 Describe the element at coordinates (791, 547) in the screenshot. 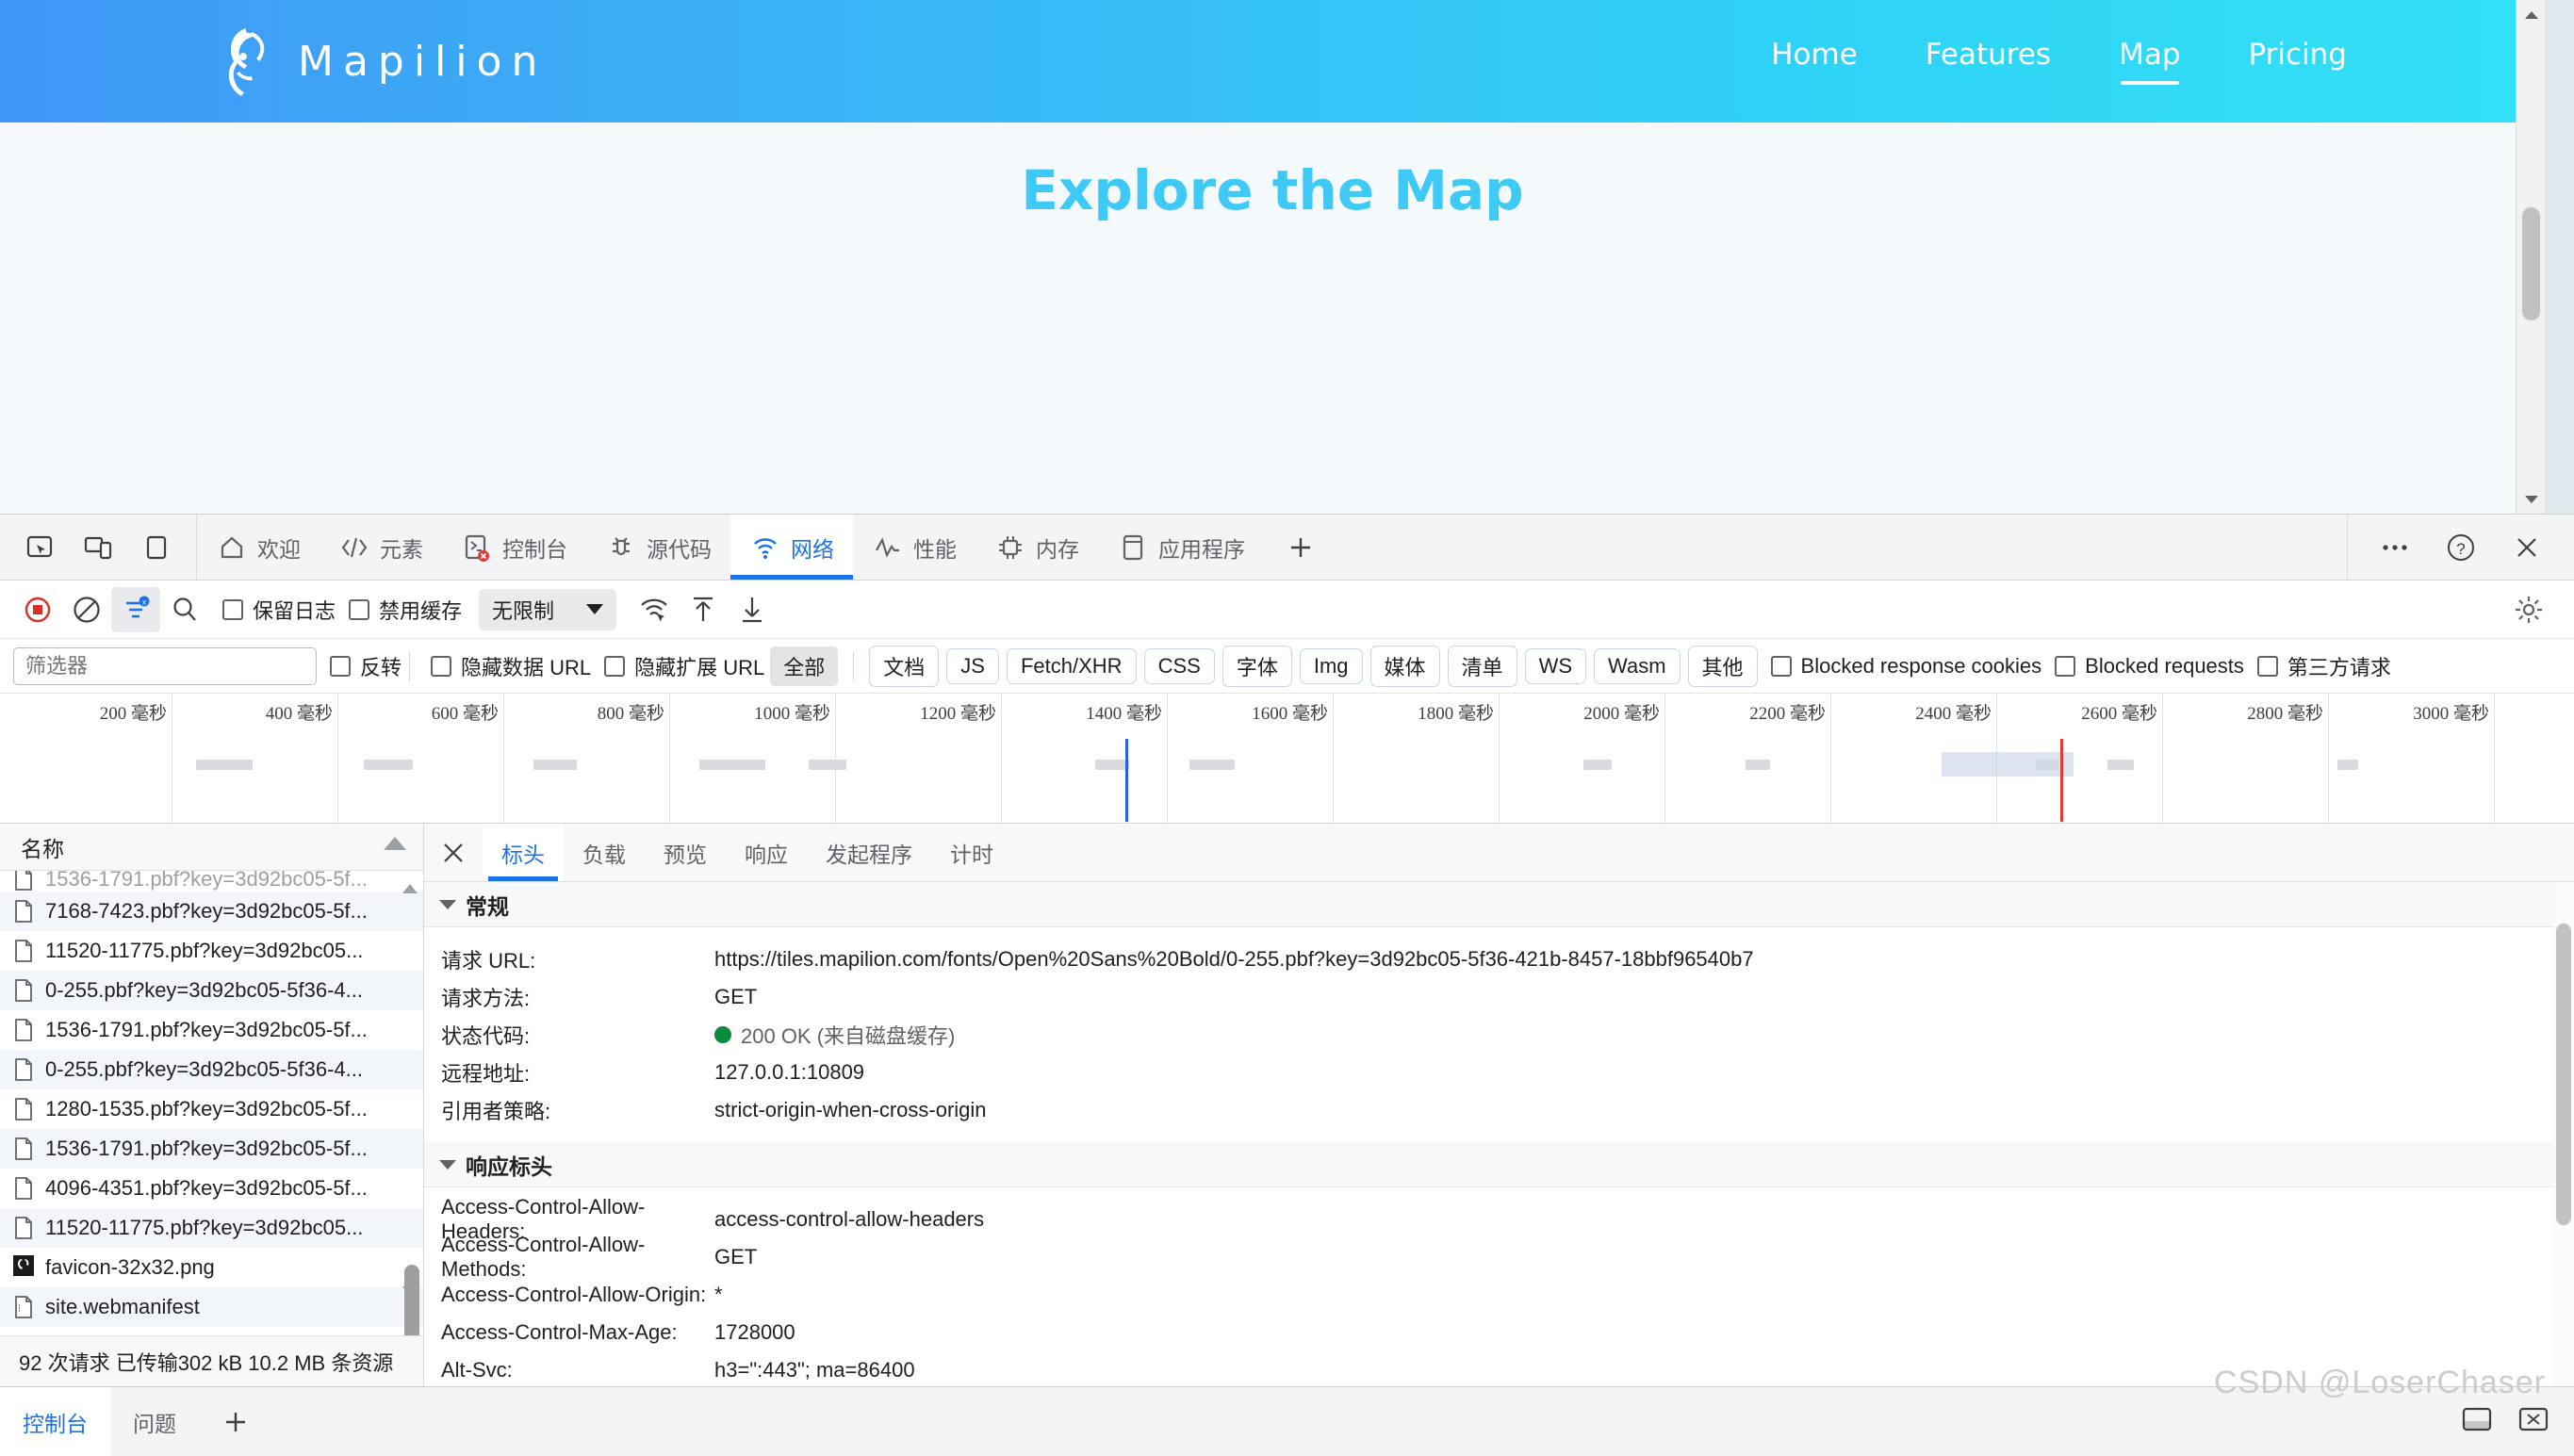

I see `tab-network: 网络` at that location.